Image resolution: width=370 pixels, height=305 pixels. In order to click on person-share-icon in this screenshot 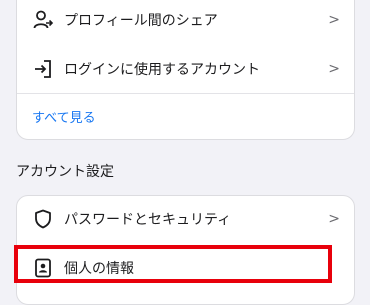, I will do `click(43, 20)`.